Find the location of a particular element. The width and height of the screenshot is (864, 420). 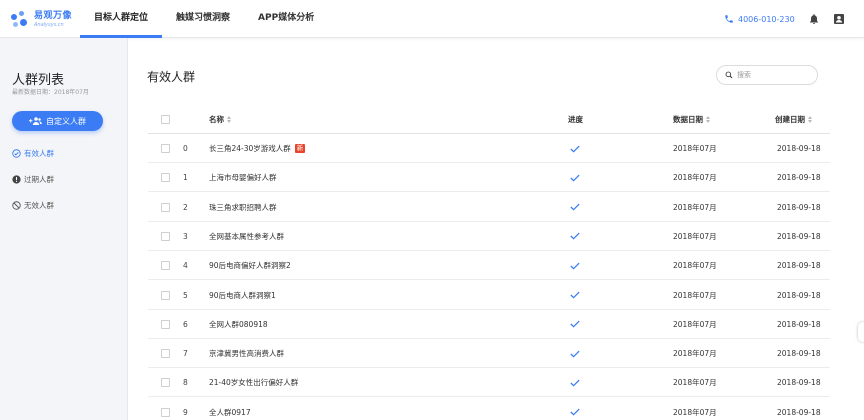

nav-media-habits: 触媒习惯洞察 is located at coordinates (203, 19).